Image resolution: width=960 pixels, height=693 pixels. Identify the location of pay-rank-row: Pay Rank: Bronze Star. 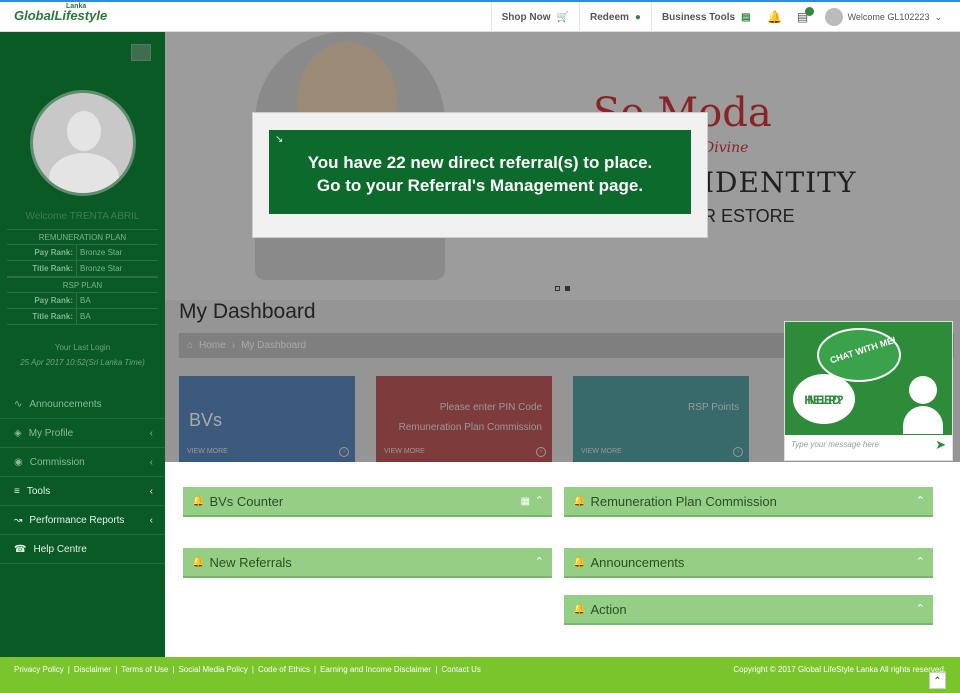
(82, 253).